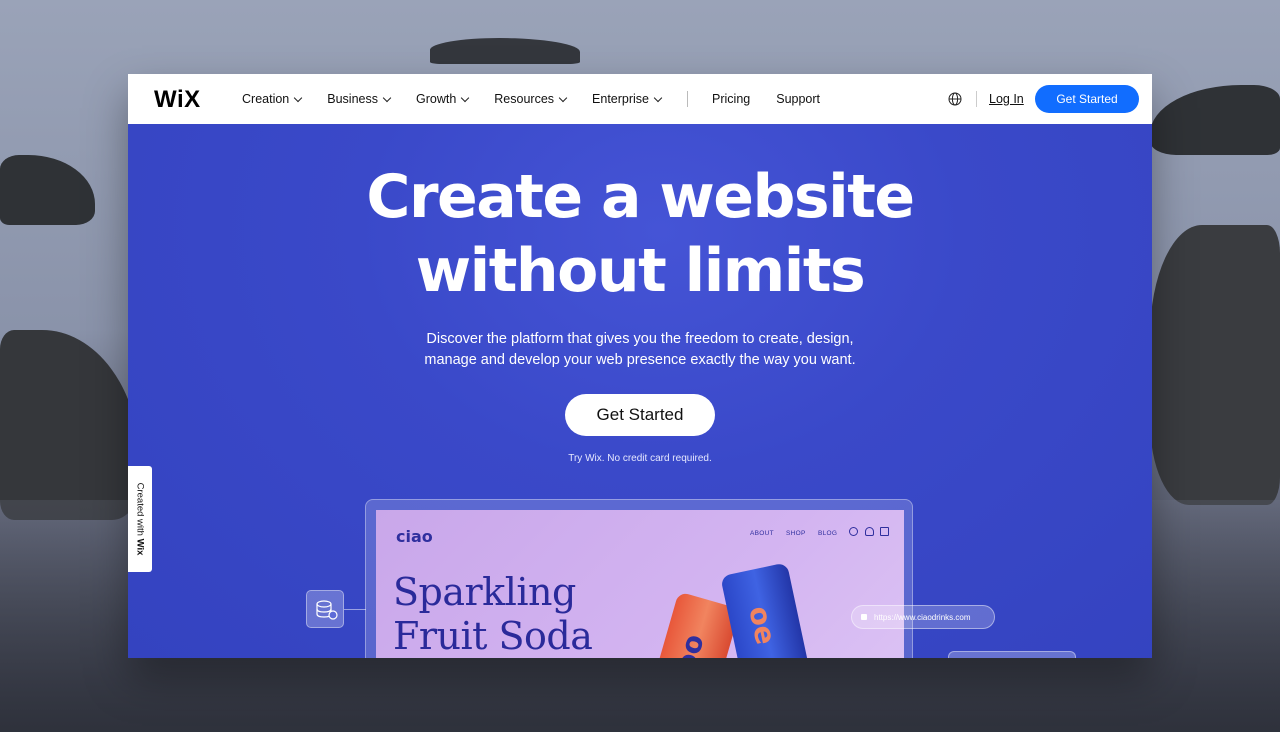 This screenshot has width=1280, height=732. What do you see at coordinates (140, 509) in the screenshot?
I see `badge-prefix: Created with` at bounding box center [140, 509].